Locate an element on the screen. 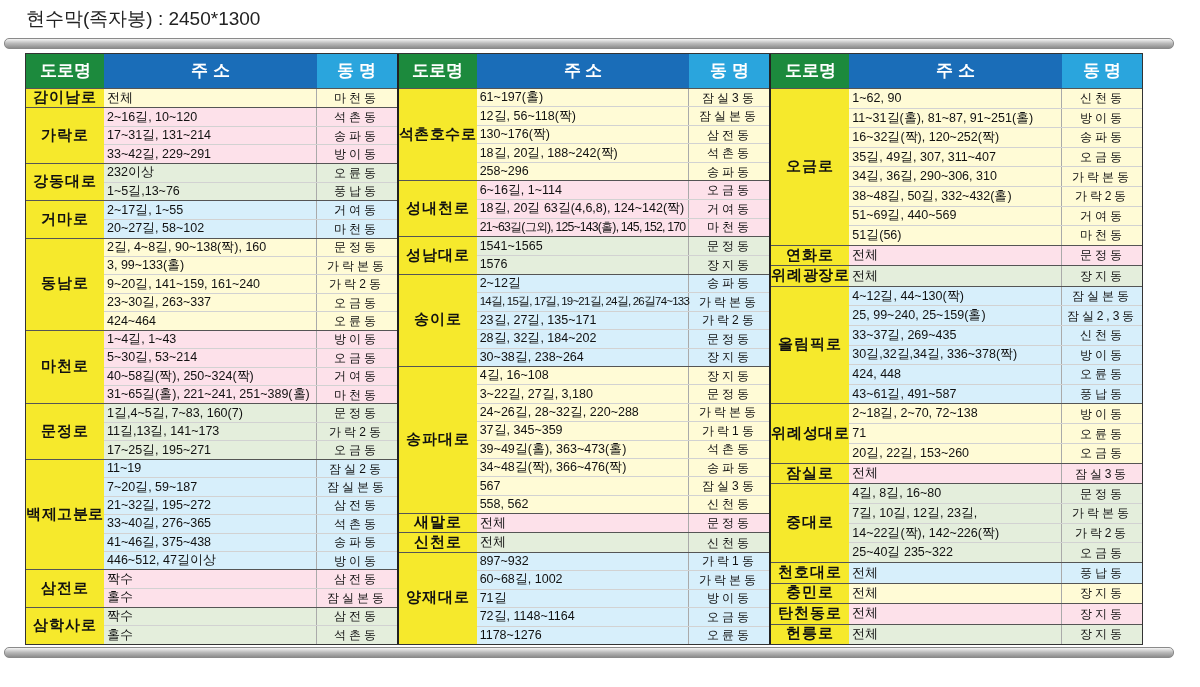 This screenshot has width=1200, height=687. address-cell: 31~65길(홀), 221~241, 251~389(홀) is located at coordinates (210, 394).